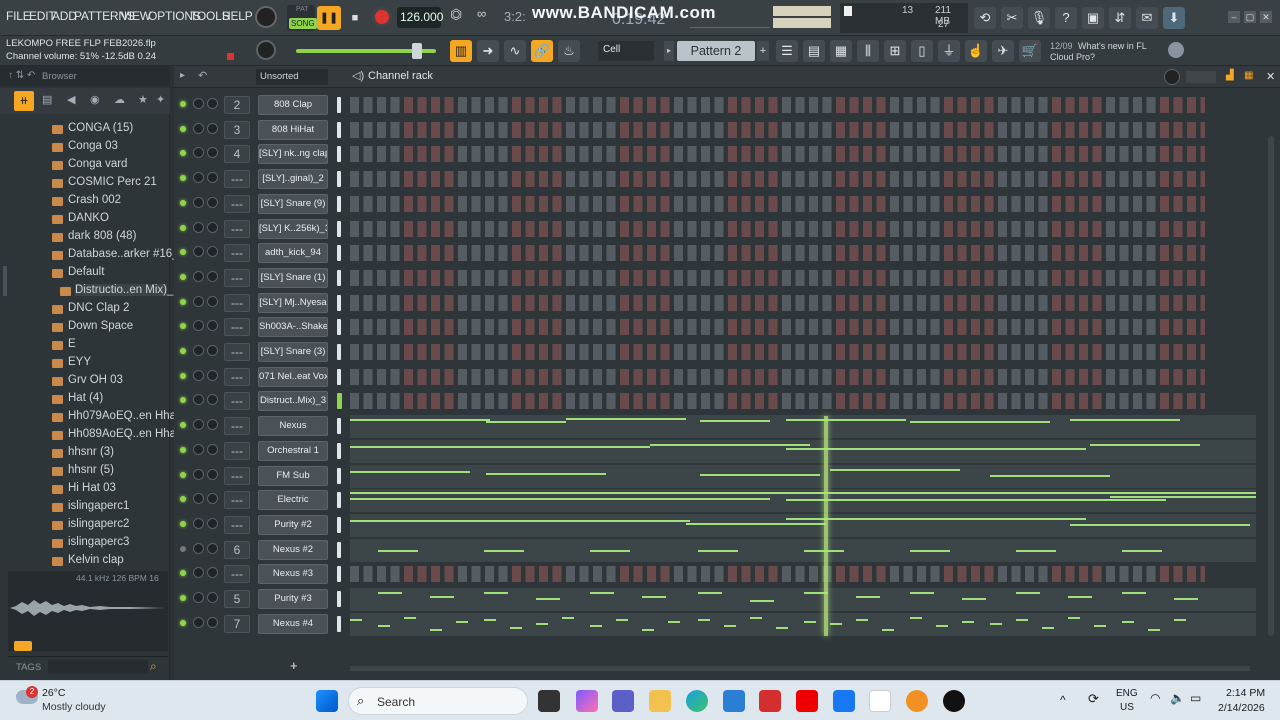 The width and height of the screenshot is (1280, 720). Describe the element at coordinates (95, 380) in the screenshot. I see `browser-item: Grv OH 03` at that location.